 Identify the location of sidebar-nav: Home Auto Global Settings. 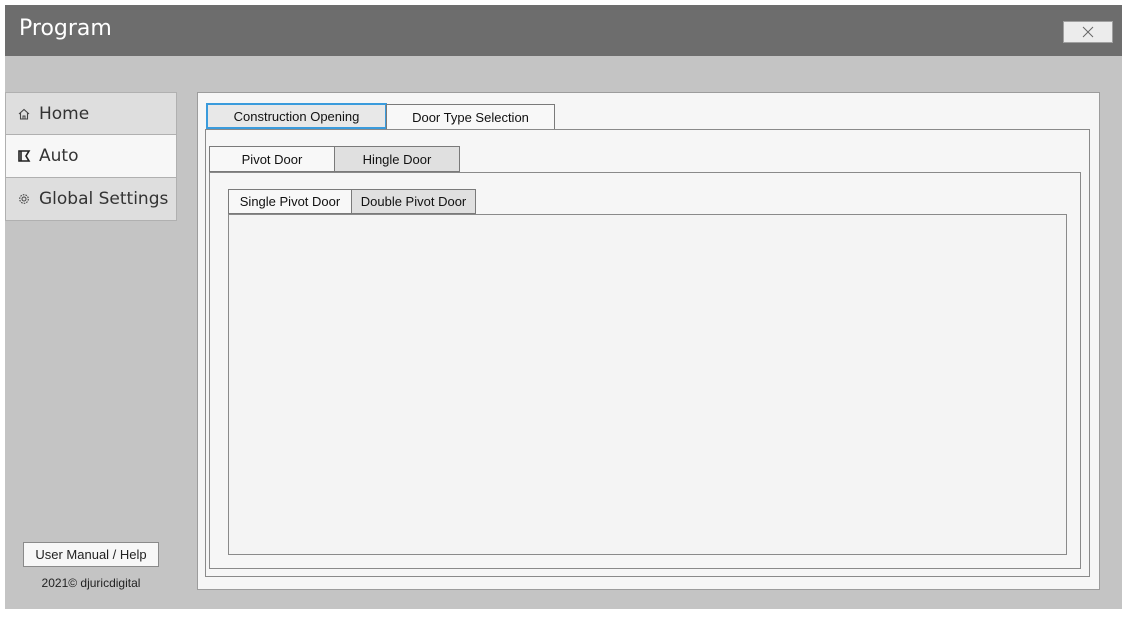
(91, 156).